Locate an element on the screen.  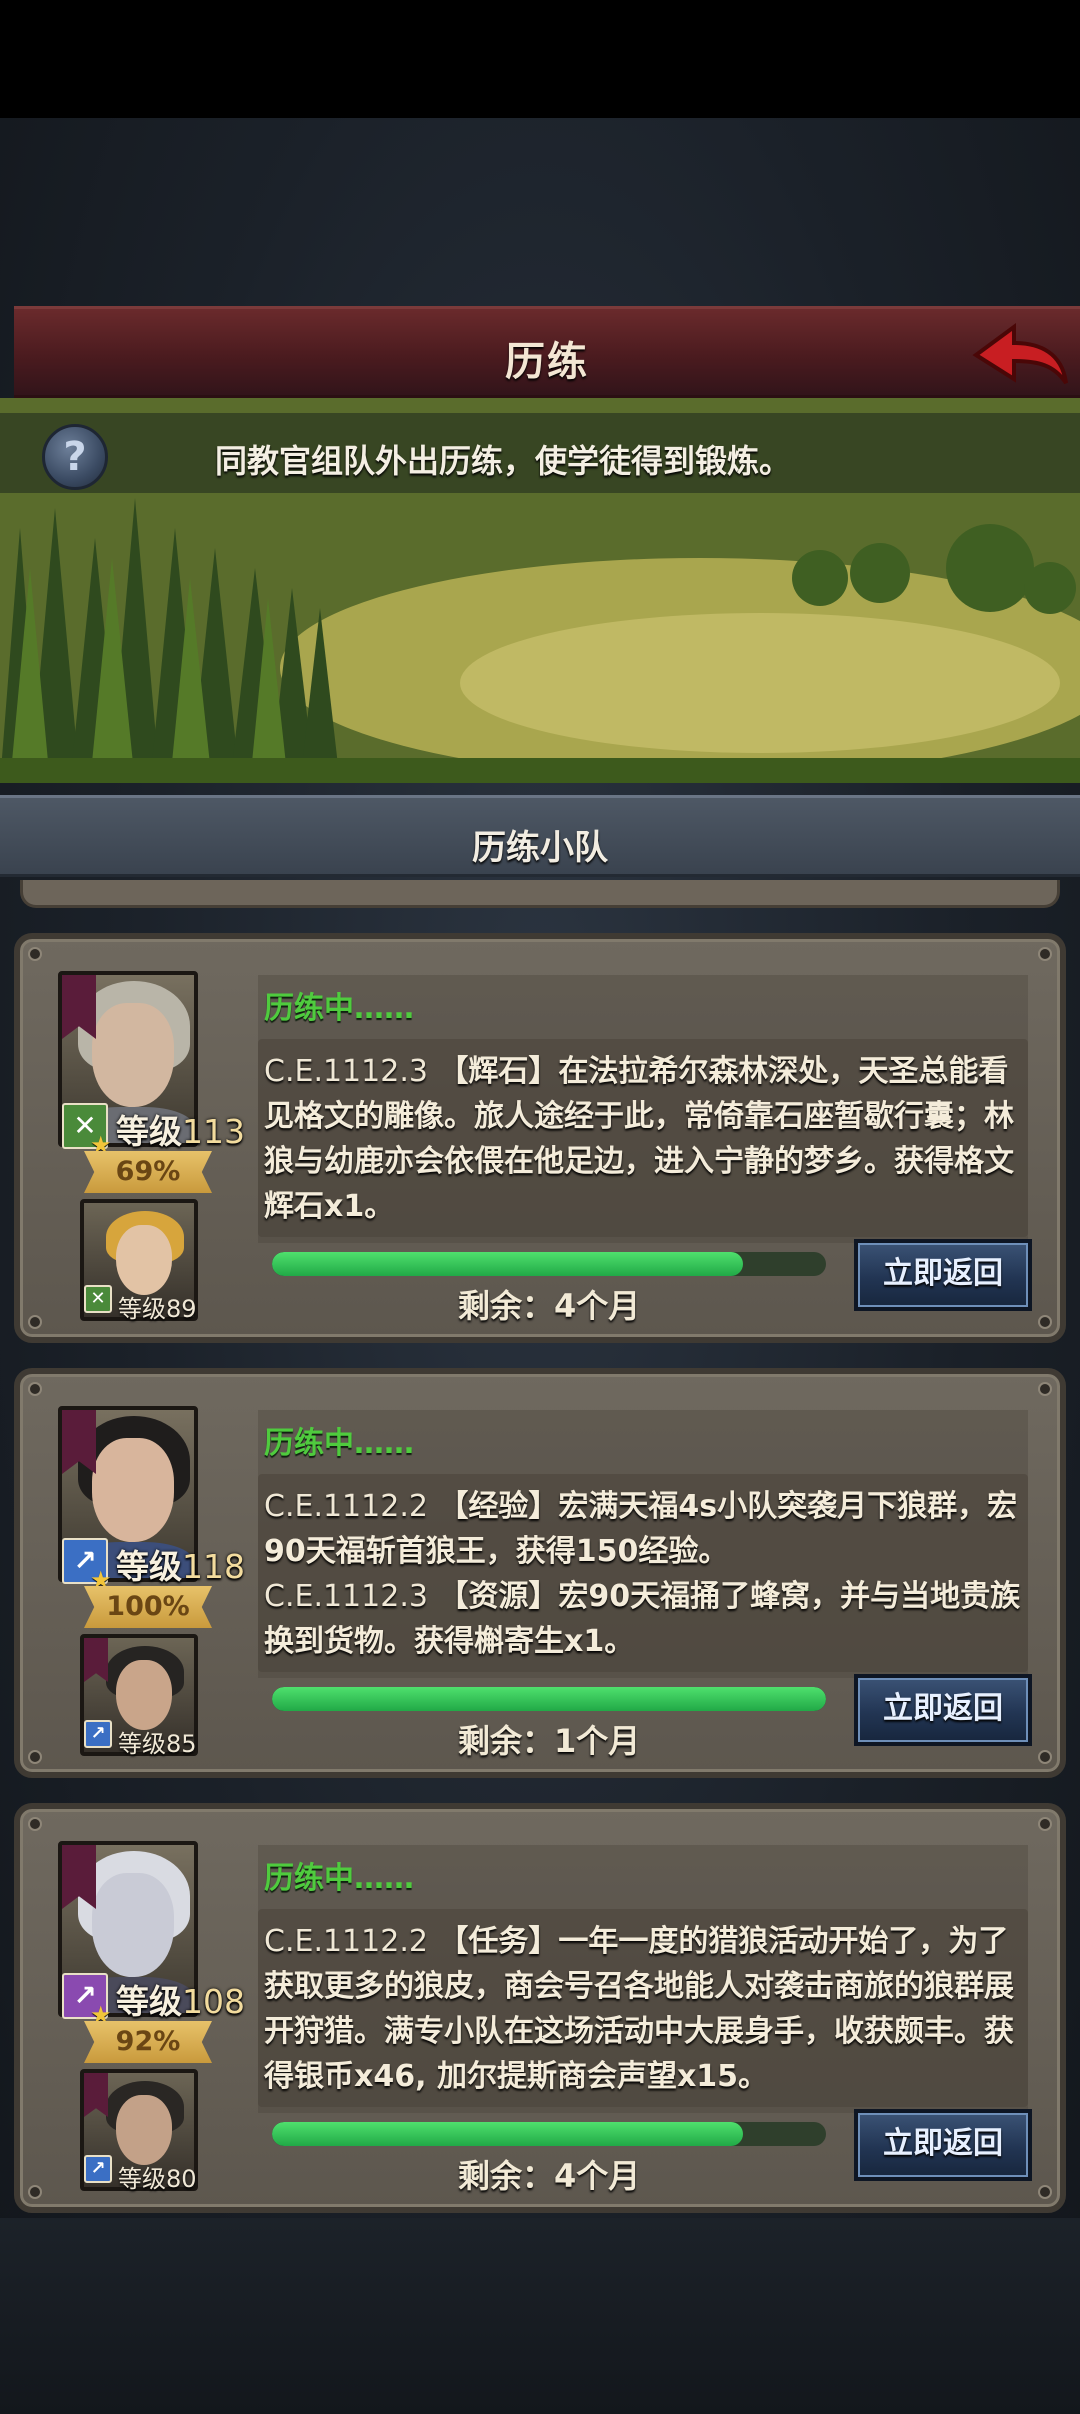
back-button is located at coordinates (1020, 356).